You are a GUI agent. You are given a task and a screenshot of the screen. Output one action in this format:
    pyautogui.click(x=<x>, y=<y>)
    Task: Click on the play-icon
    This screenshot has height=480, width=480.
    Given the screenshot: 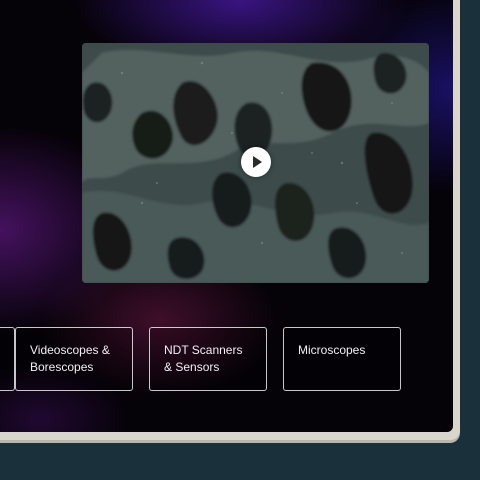 What is the action you would take?
    pyautogui.click(x=257, y=162)
    